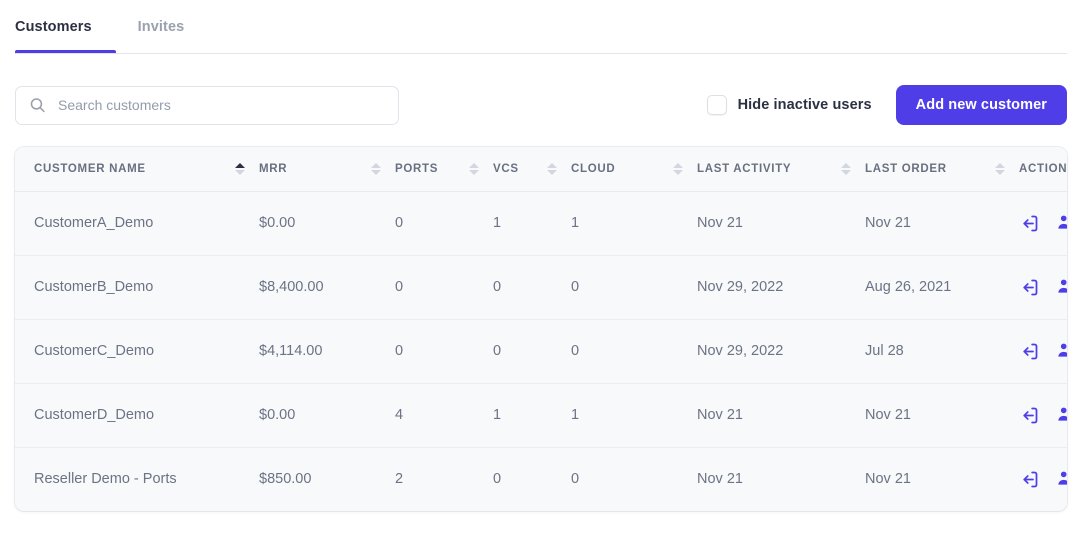 Image resolution: width=1082 pixels, height=538 pixels. I want to click on column-header-cloud: CLOUD, so click(634, 169).